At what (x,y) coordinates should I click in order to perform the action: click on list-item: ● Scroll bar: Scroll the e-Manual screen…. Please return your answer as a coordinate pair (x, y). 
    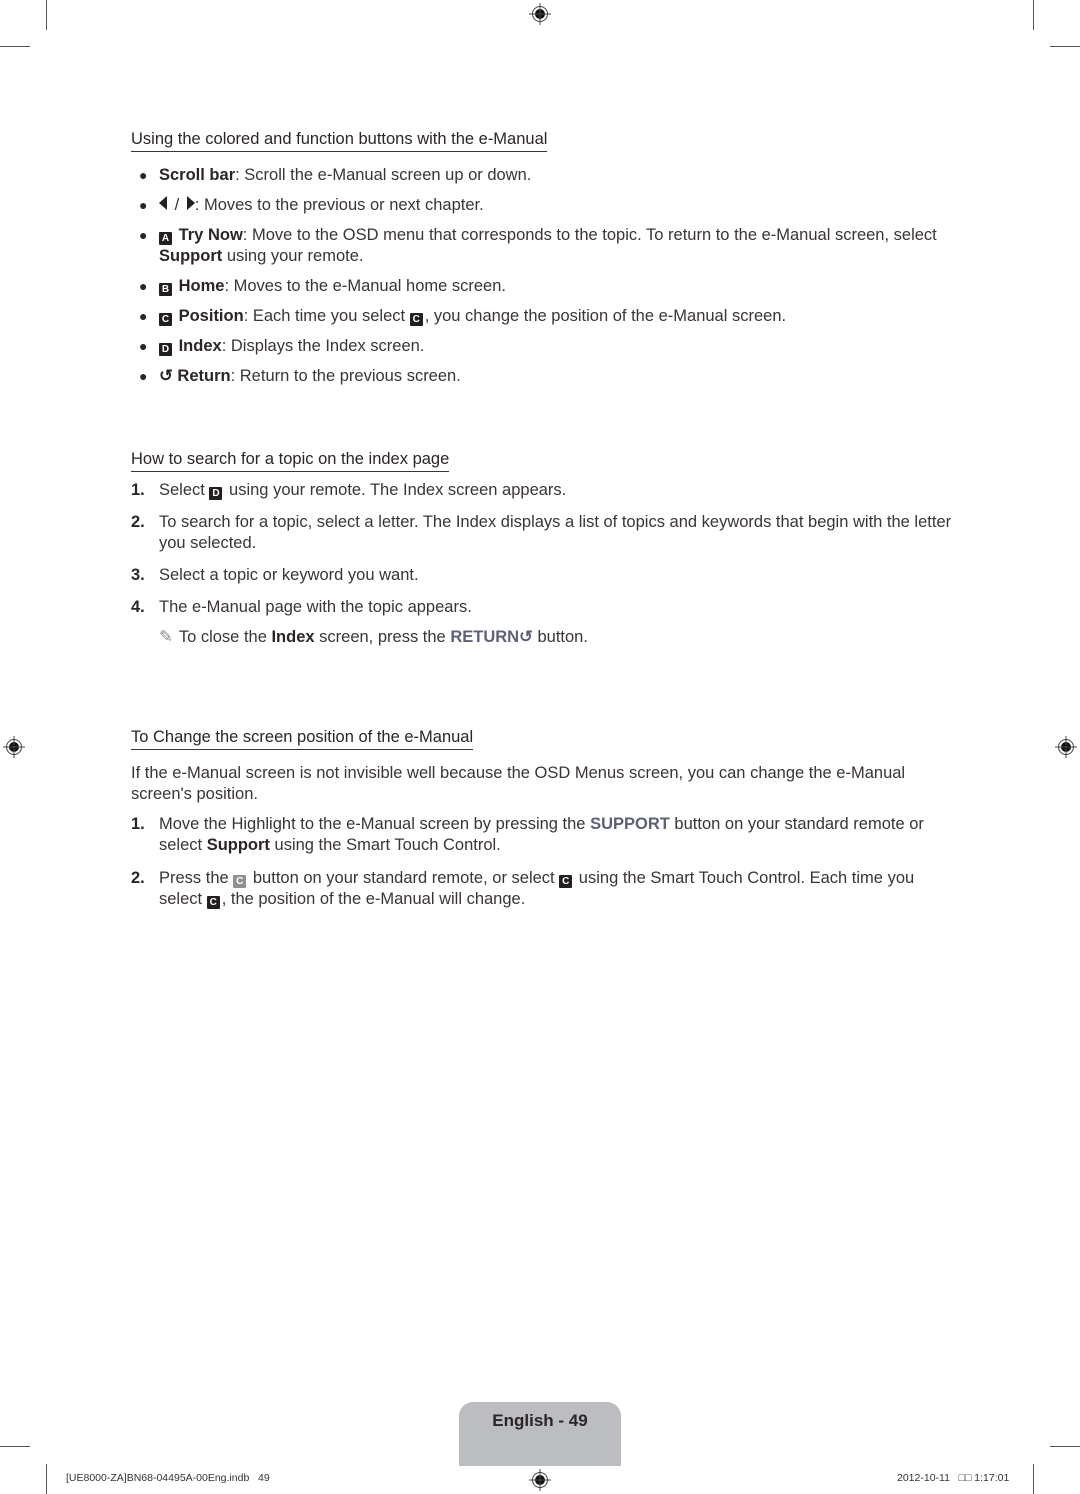
    Looking at the image, I should click on (335, 175).